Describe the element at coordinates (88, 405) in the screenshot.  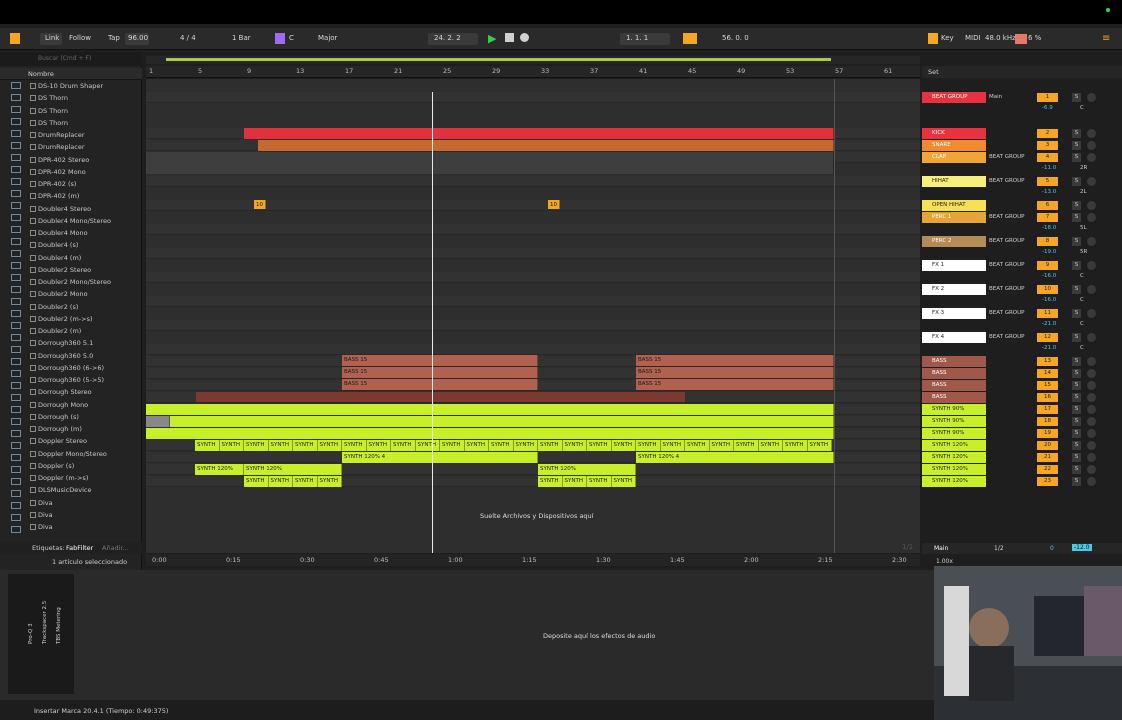
I see `browser-item: Dorrough Mono` at that location.